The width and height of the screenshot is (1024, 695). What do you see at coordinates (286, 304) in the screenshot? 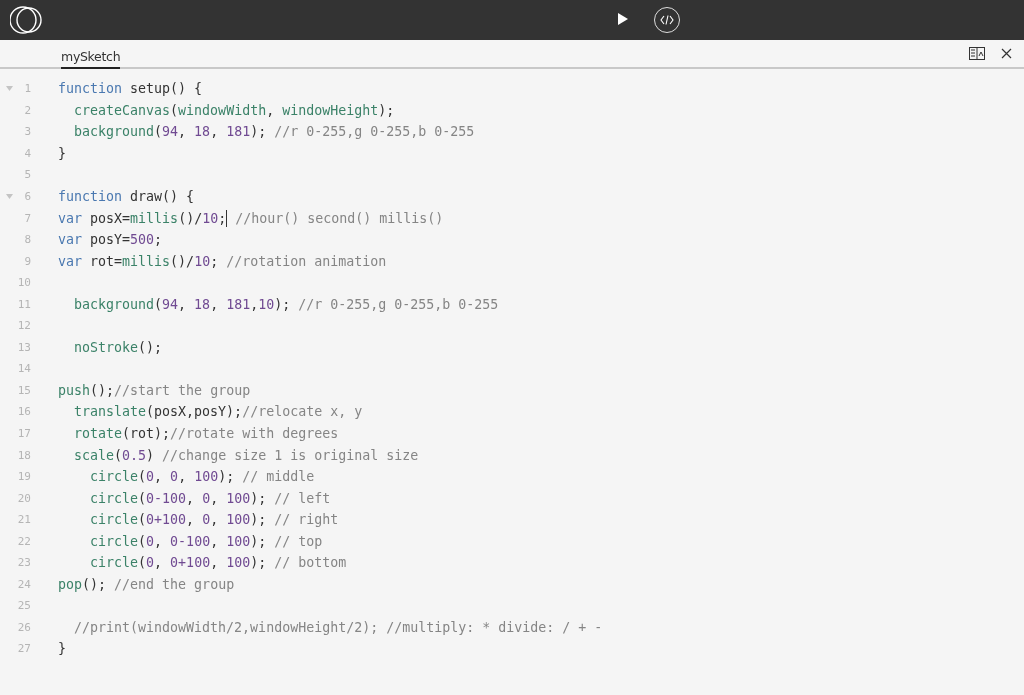
I see `code-line: background(94, 18, 181,10); //r 0-255,g 0-255,b 0-255` at bounding box center [286, 304].